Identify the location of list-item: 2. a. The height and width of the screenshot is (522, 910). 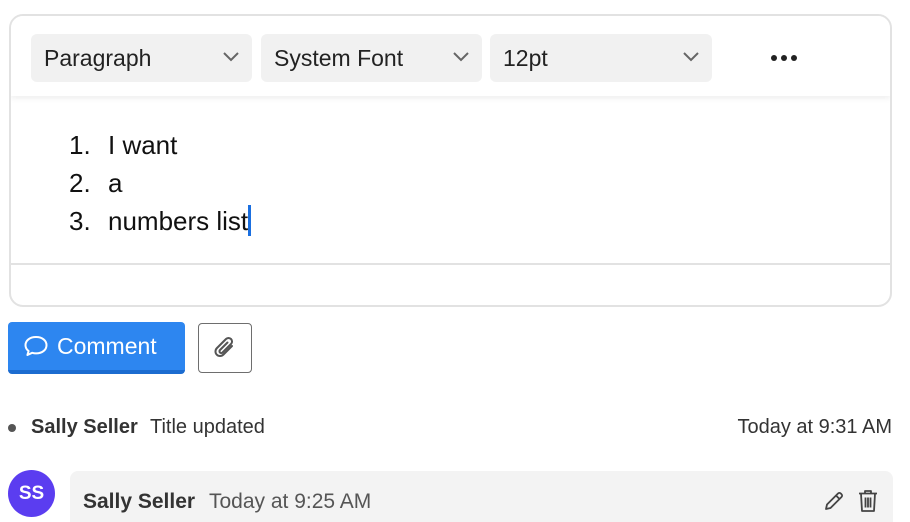
(160, 183).